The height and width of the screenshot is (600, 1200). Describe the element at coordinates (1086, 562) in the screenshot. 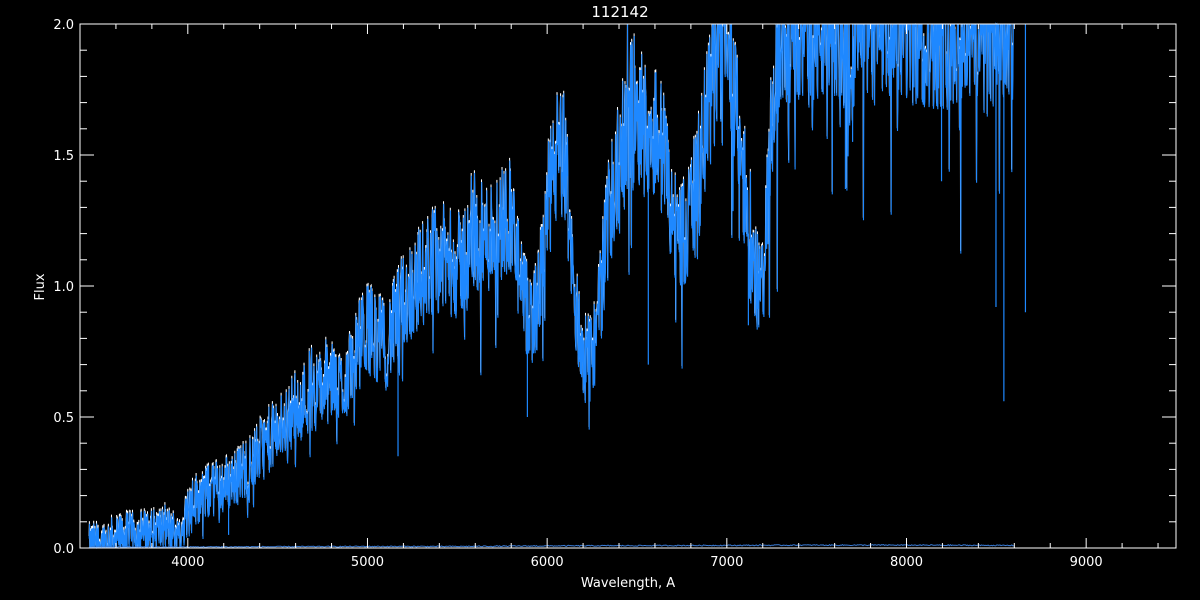

I see `x-tick-label: 9000` at that location.